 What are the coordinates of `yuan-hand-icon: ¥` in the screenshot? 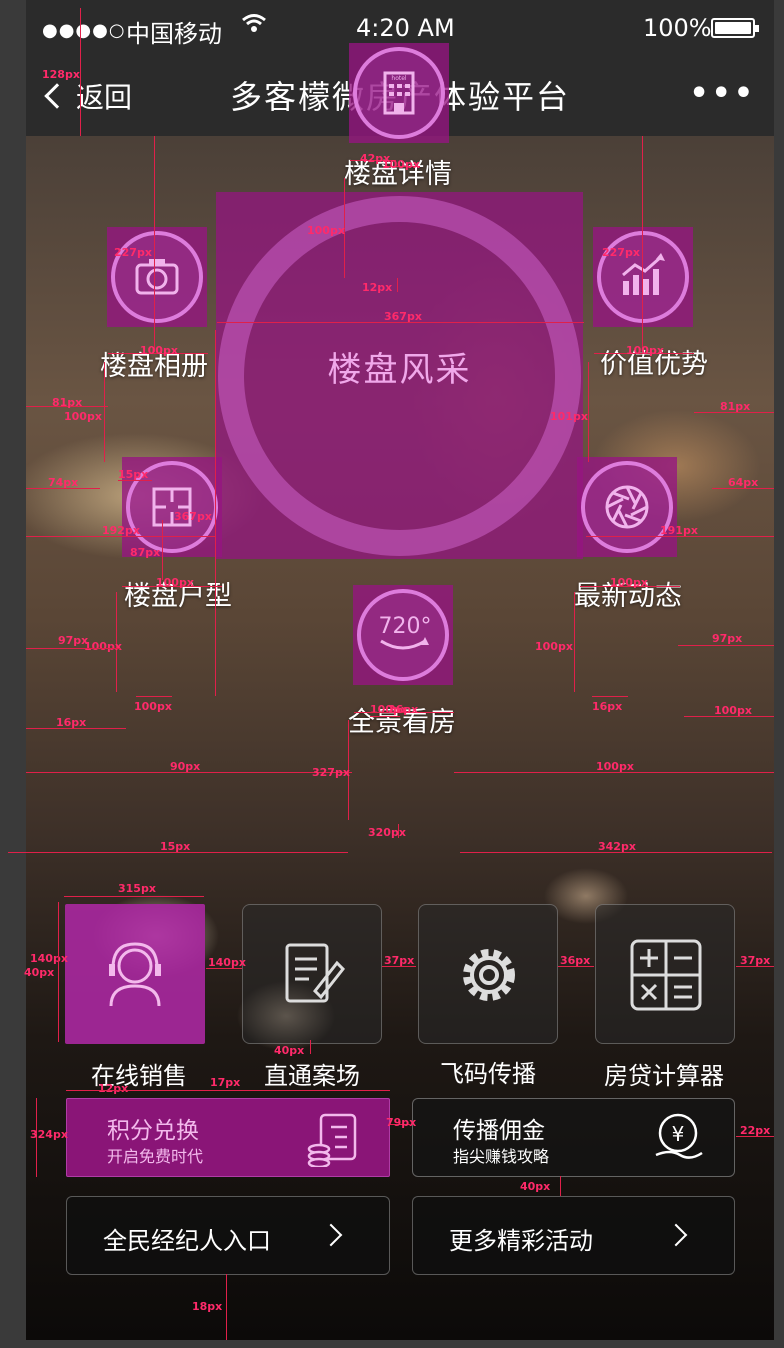 It's located at (679, 1136).